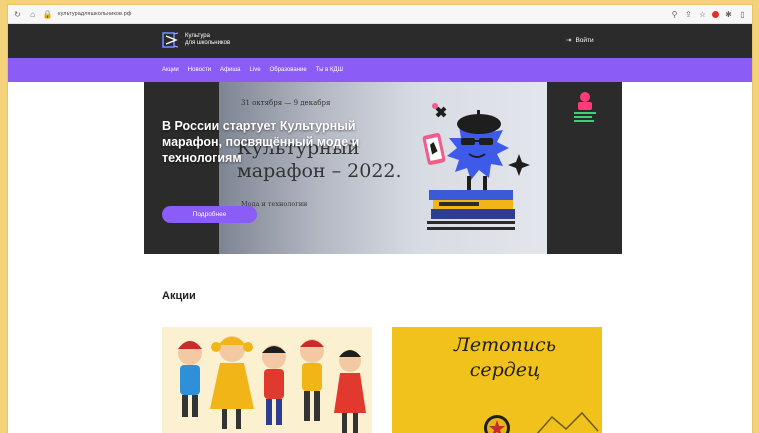 Image resolution: width=759 pixels, height=433 pixels. Describe the element at coordinates (505, 358) in the screenshot. I see `promo-card-letopis-title: Летопись сердец` at that location.